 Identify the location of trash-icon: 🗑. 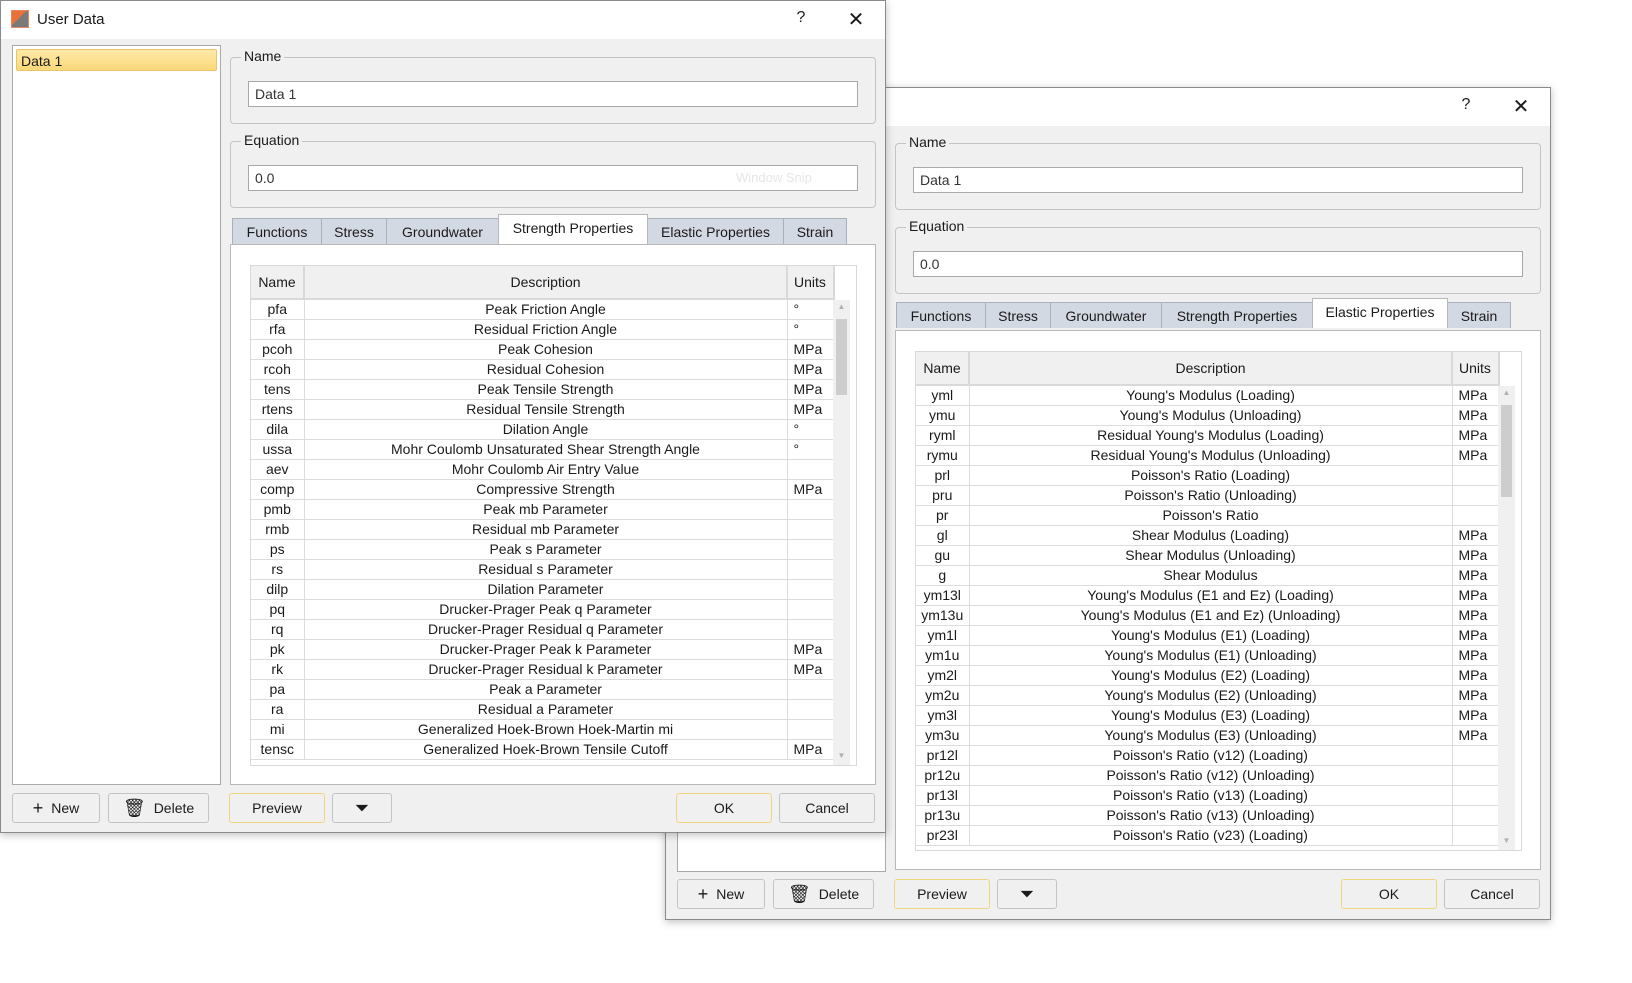
(134, 808).